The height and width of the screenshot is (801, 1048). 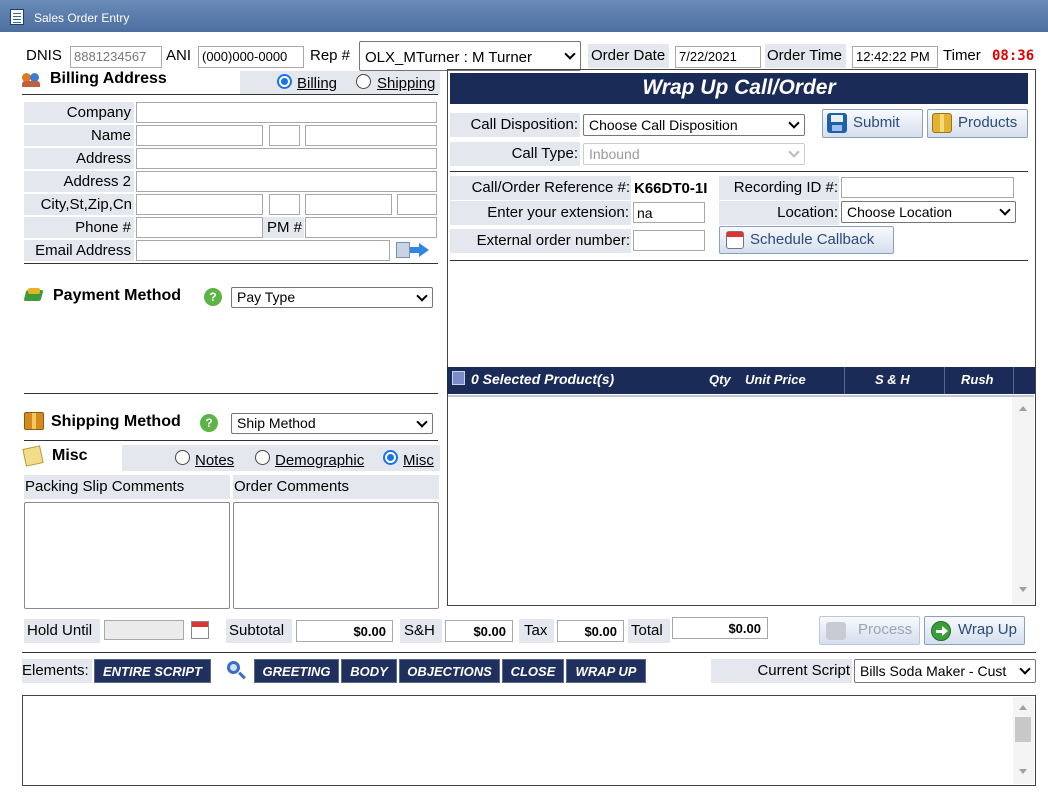 What do you see at coordinates (363, 81) in the screenshot?
I see `shipping-radio` at bounding box center [363, 81].